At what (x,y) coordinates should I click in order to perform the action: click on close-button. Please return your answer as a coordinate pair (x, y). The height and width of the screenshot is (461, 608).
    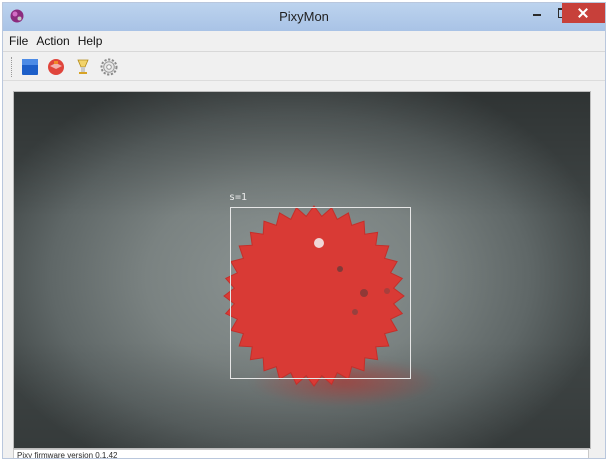
    Looking at the image, I should click on (583, 13).